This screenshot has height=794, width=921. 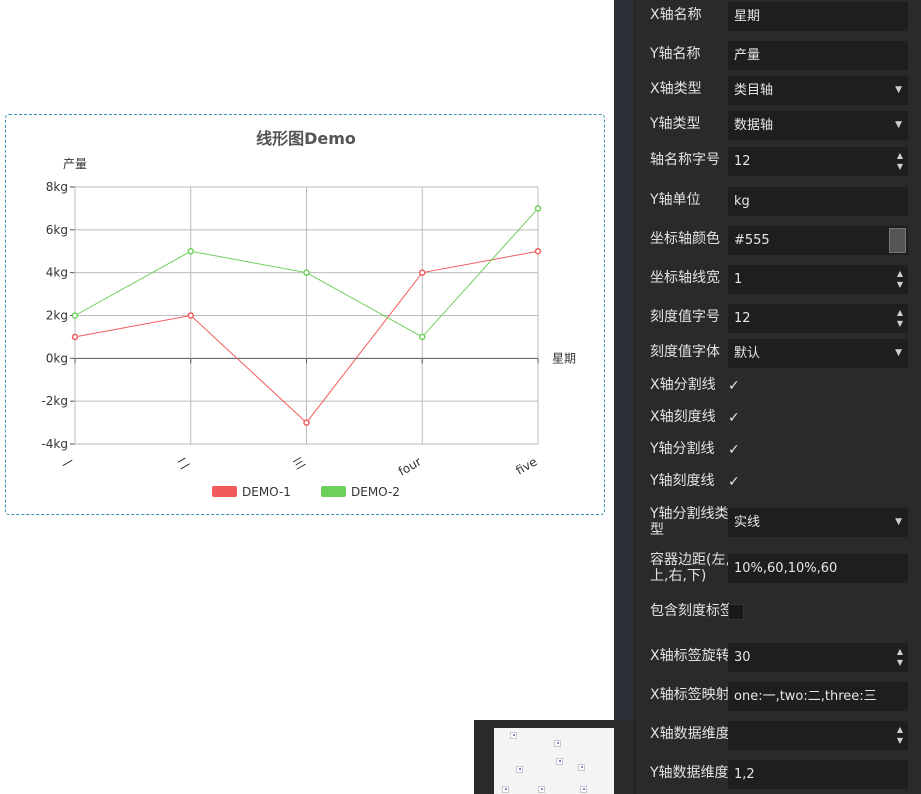 What do you see at coordinates (54, 401) in the screenshot?
I see `y-tick-label: -2kg` at bounding box center [54, 401].